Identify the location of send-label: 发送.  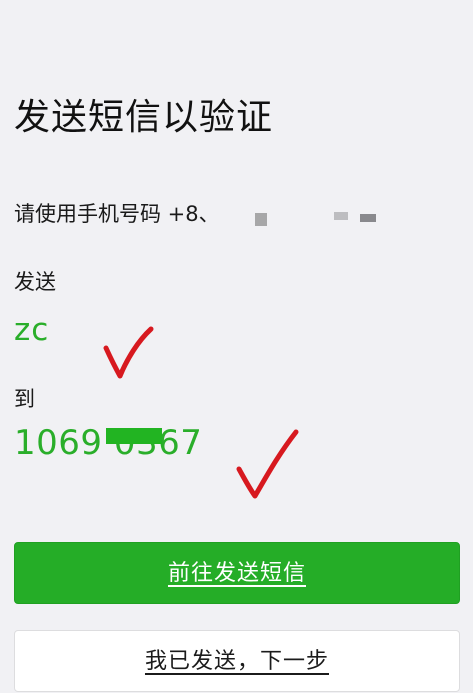
(35, 282).